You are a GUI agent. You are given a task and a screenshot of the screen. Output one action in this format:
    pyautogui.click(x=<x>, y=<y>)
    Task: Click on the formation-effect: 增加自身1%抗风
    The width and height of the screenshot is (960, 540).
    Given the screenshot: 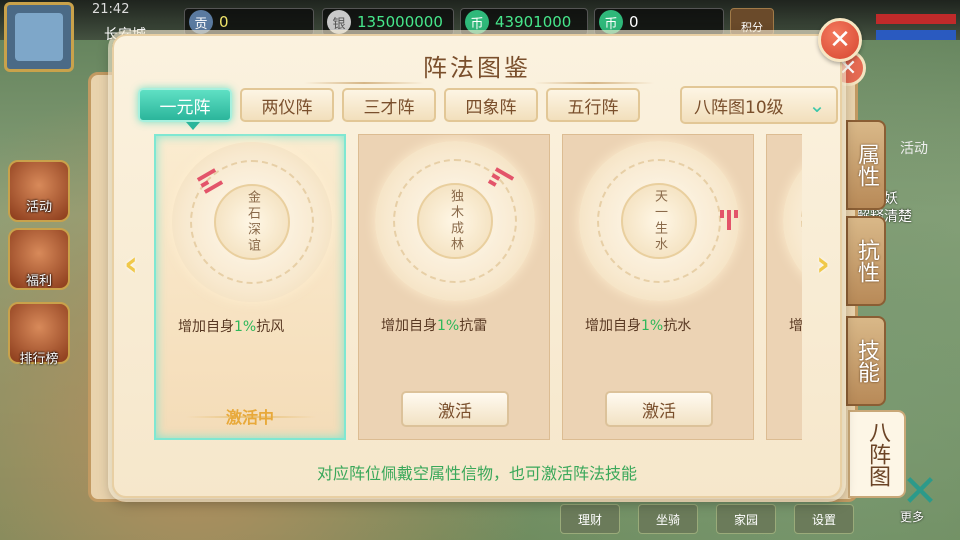 What is the action you would take?
    pyautogui.click(x=231, y=326)
    